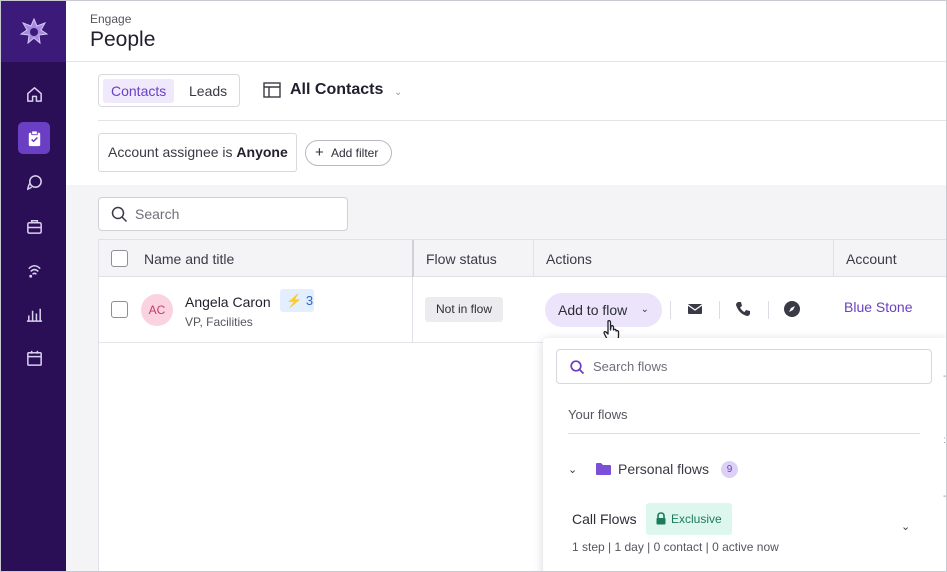 The height and width of the screenshot is (572, 947). I want to click on column-header-actions: Actions, so click(569, 259).